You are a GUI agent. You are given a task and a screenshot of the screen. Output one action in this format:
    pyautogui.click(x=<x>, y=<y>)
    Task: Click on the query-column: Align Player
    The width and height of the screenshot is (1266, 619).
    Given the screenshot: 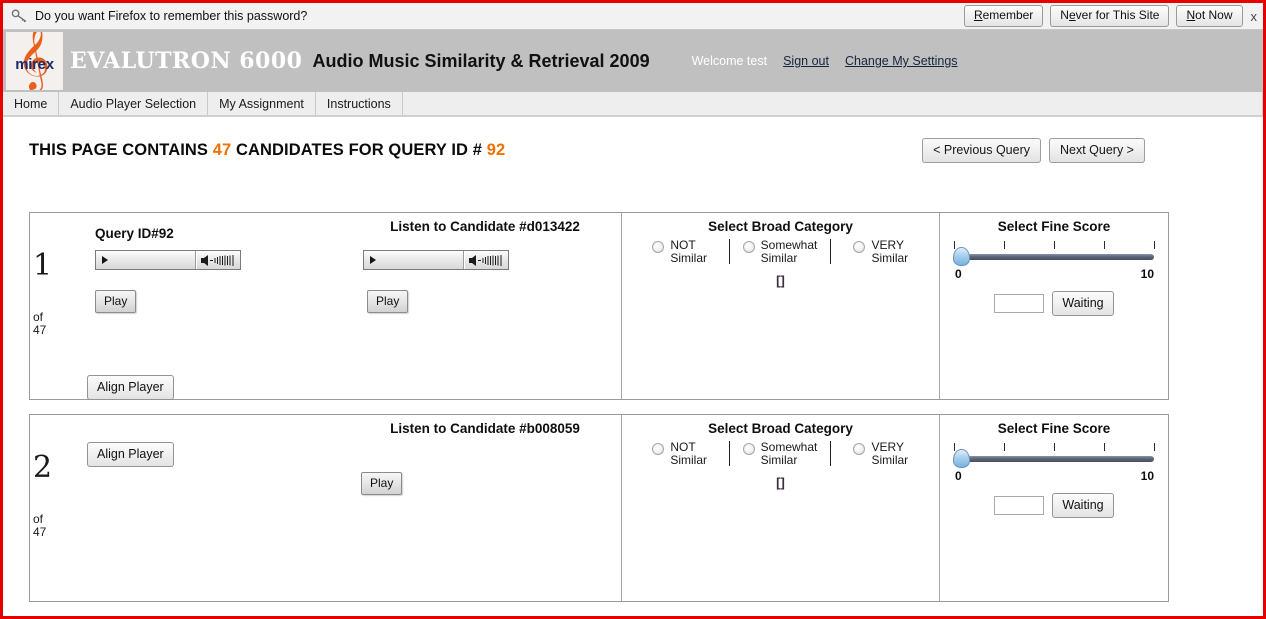 What is the action you would take?
    pyautogui.click(x=204, y=508)
    